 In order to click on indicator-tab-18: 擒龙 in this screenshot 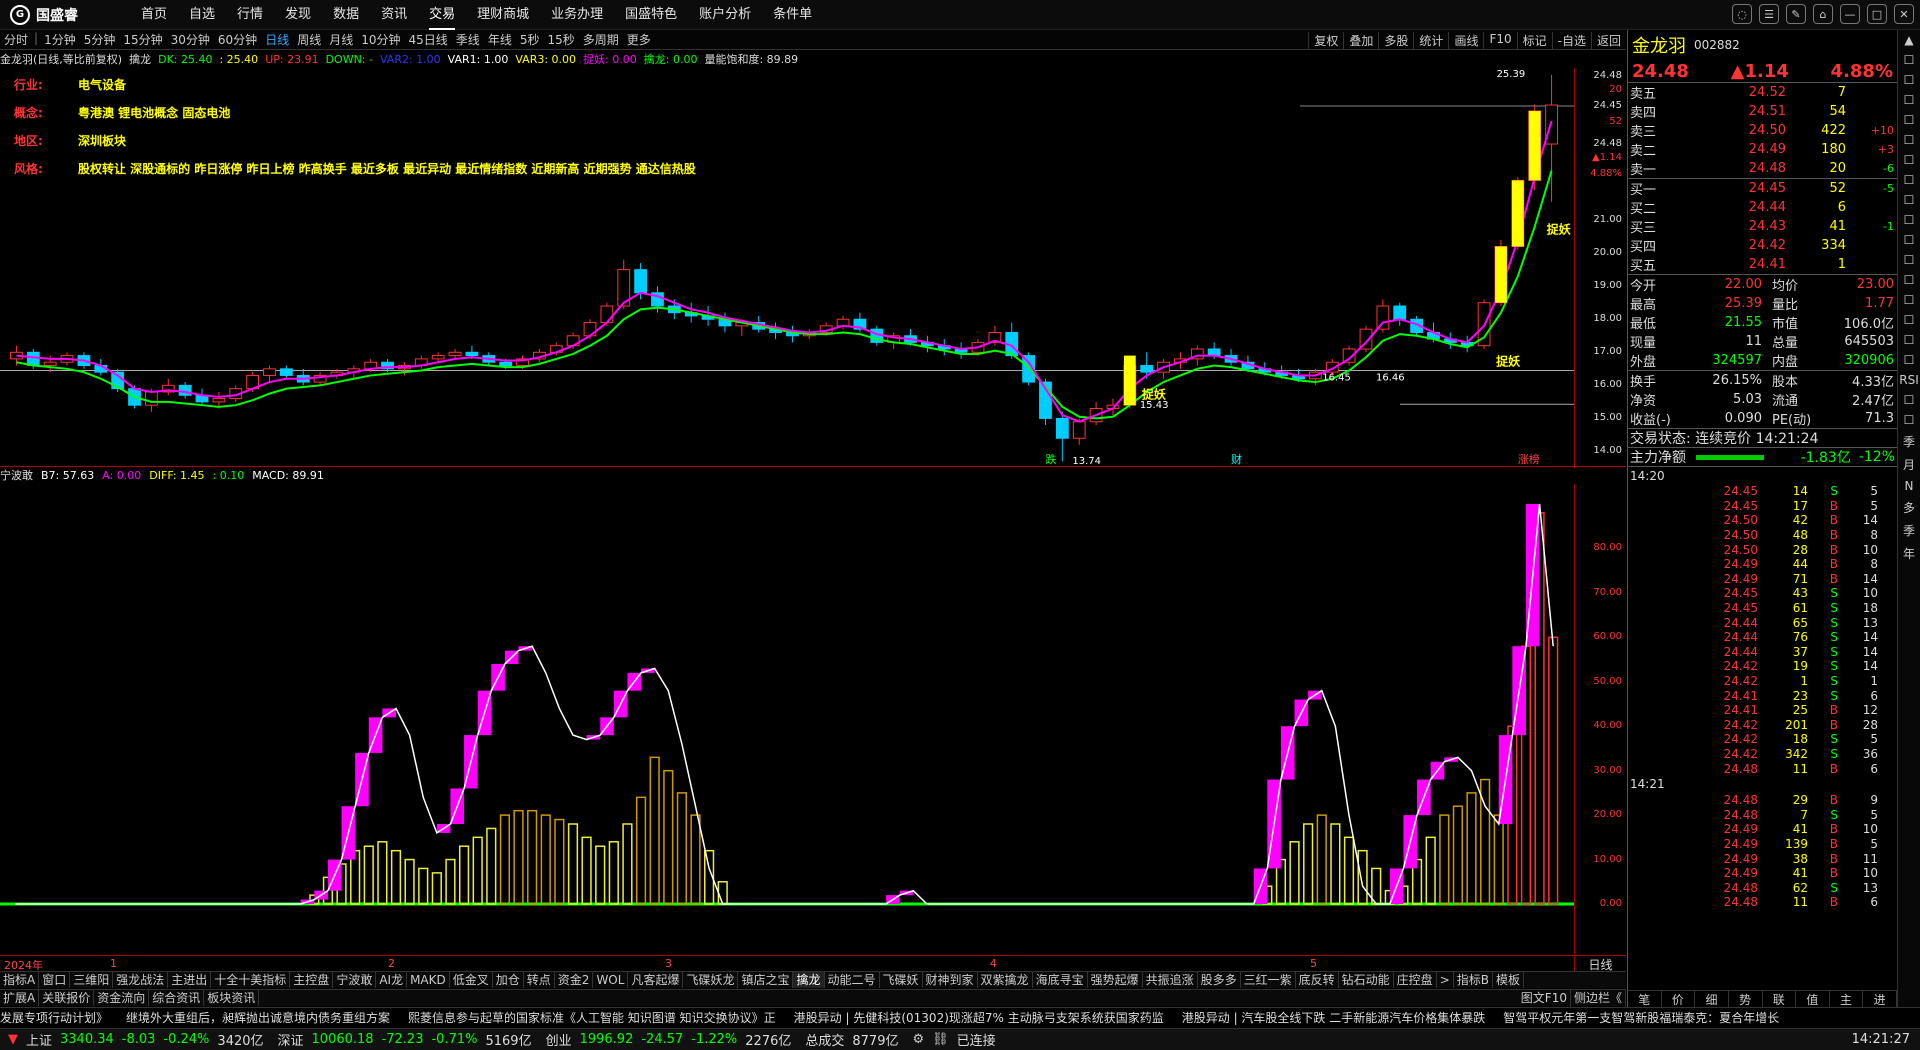, I will do `click(809, 980)`.